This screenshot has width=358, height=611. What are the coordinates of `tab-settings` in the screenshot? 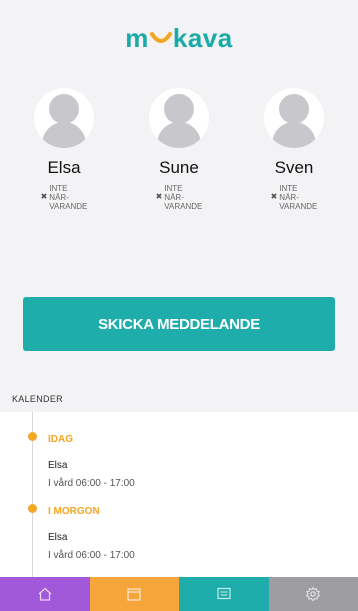 It's located at (313, 594).